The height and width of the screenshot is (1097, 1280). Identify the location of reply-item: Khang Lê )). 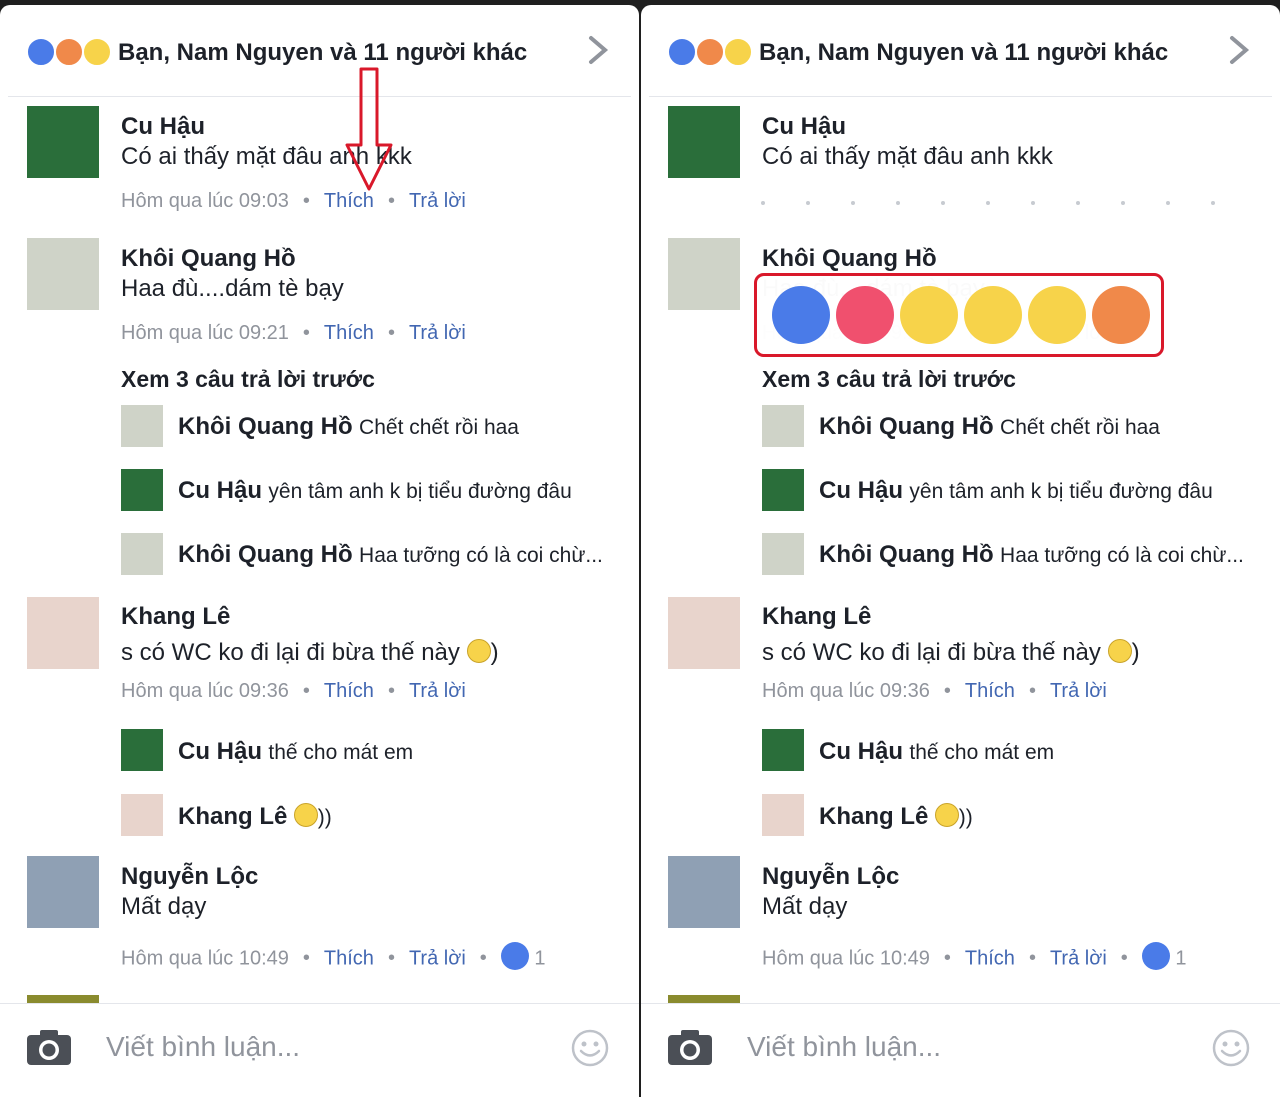
(896, 816).